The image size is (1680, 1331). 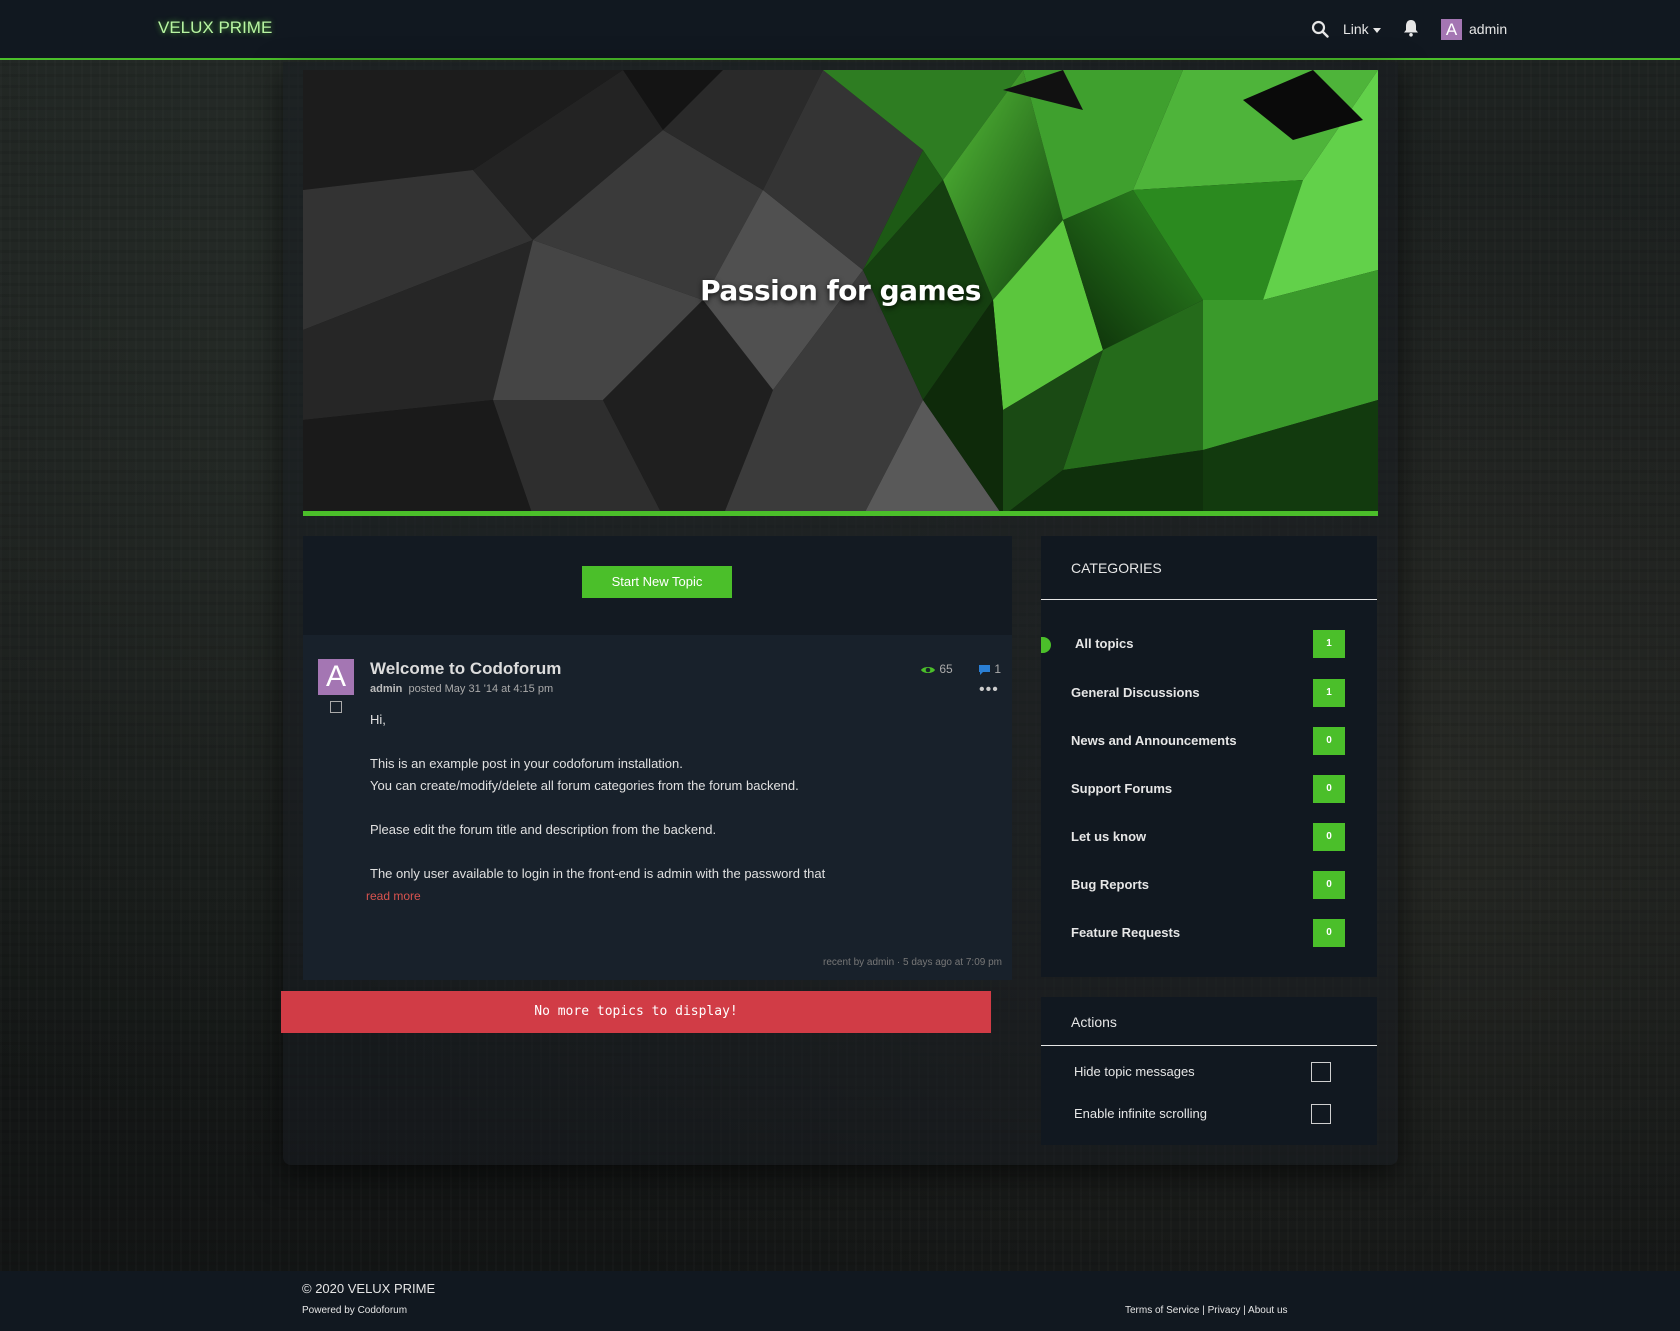 I want to click on comment-icon, so click(x=984, y=669).